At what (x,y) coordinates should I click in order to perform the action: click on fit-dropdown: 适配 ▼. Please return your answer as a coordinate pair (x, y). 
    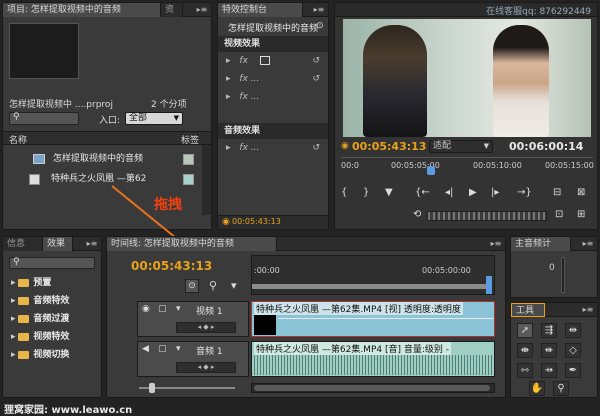
    Looking at the image, I should click on (461, 146).